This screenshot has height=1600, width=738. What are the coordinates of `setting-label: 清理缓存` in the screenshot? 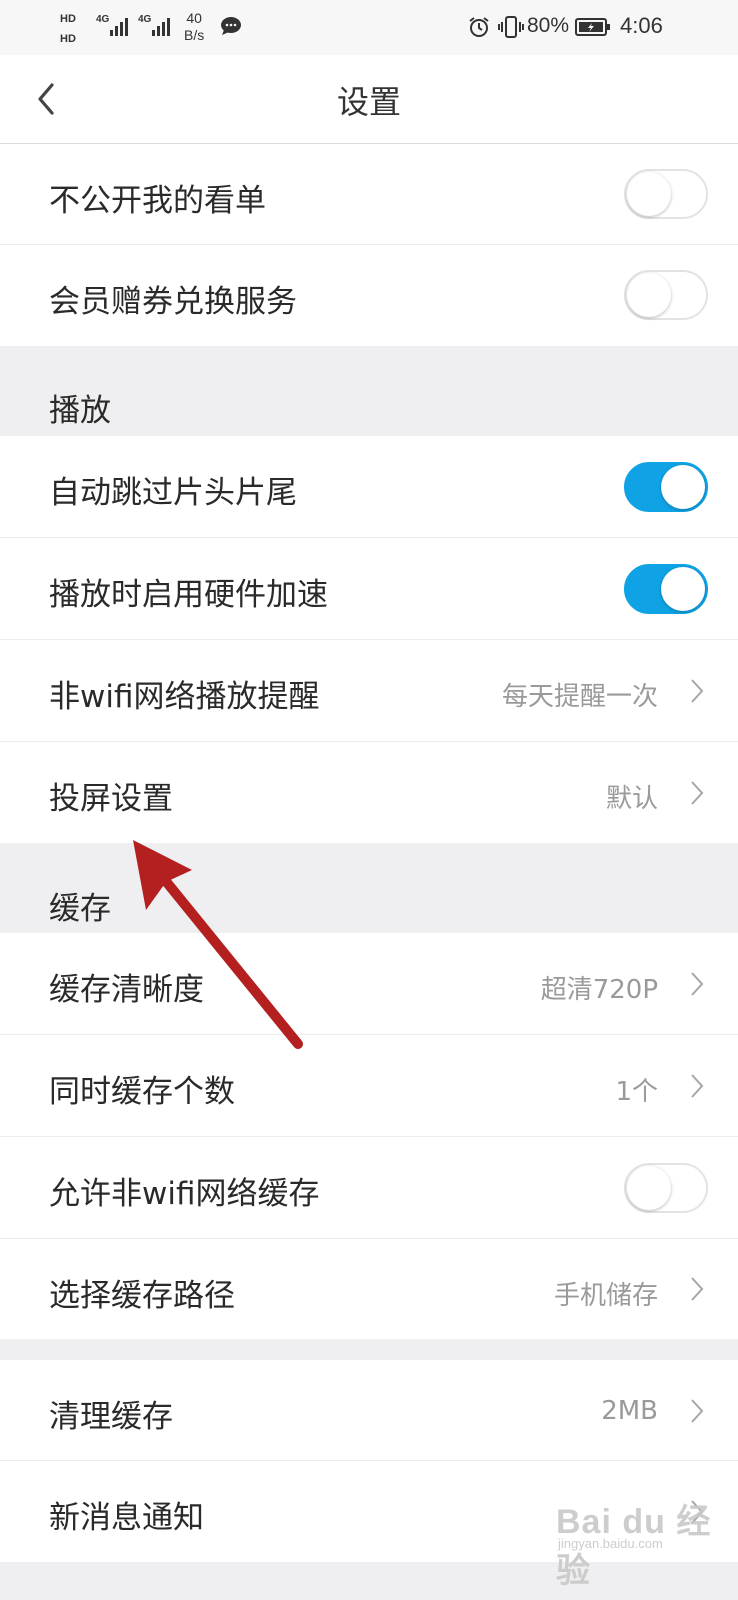 It's located at (111, 1417).